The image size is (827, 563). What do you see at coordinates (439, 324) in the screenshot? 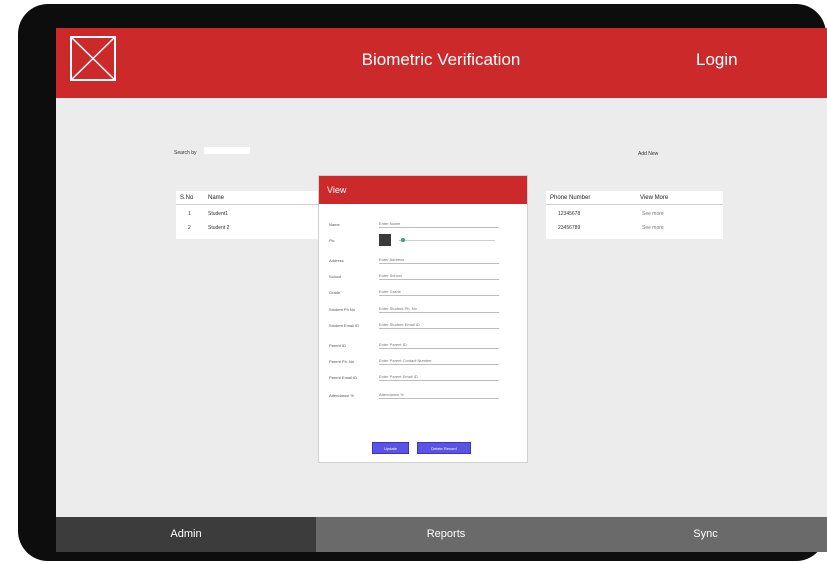
I see `student-email-field` at bounding box center [439, 324].